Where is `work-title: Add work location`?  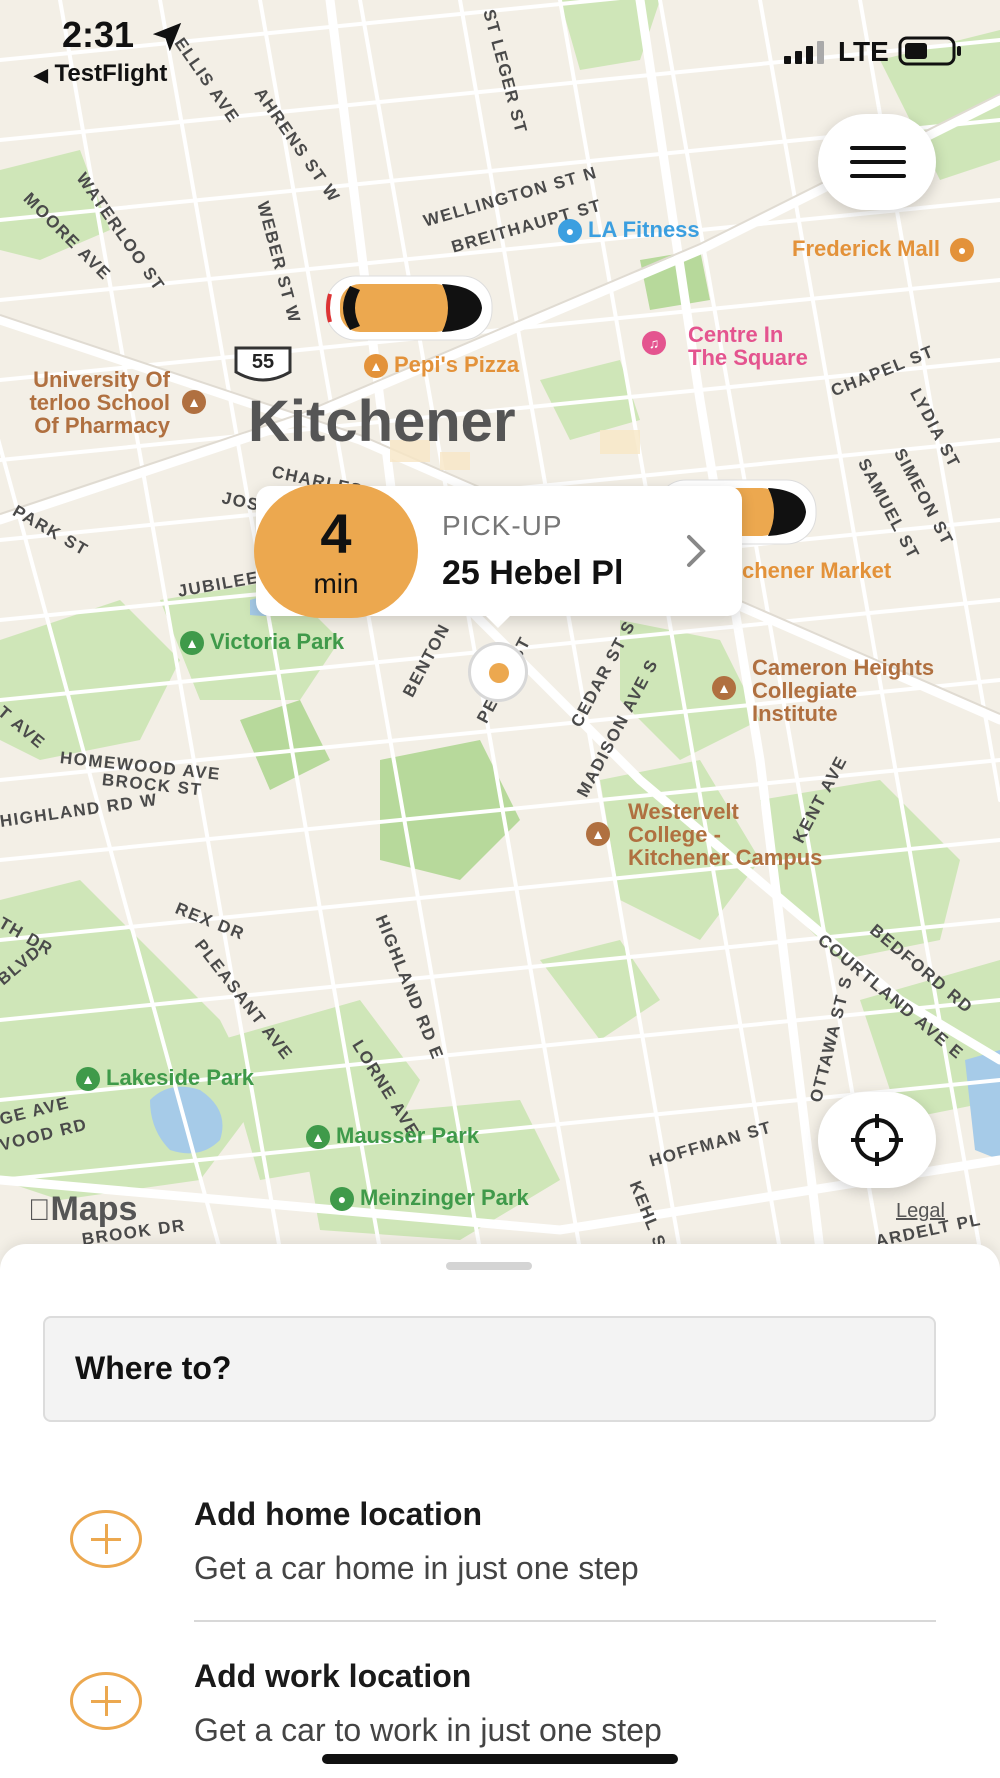
work-title: Add work location is located at coordinates (333, 1676).